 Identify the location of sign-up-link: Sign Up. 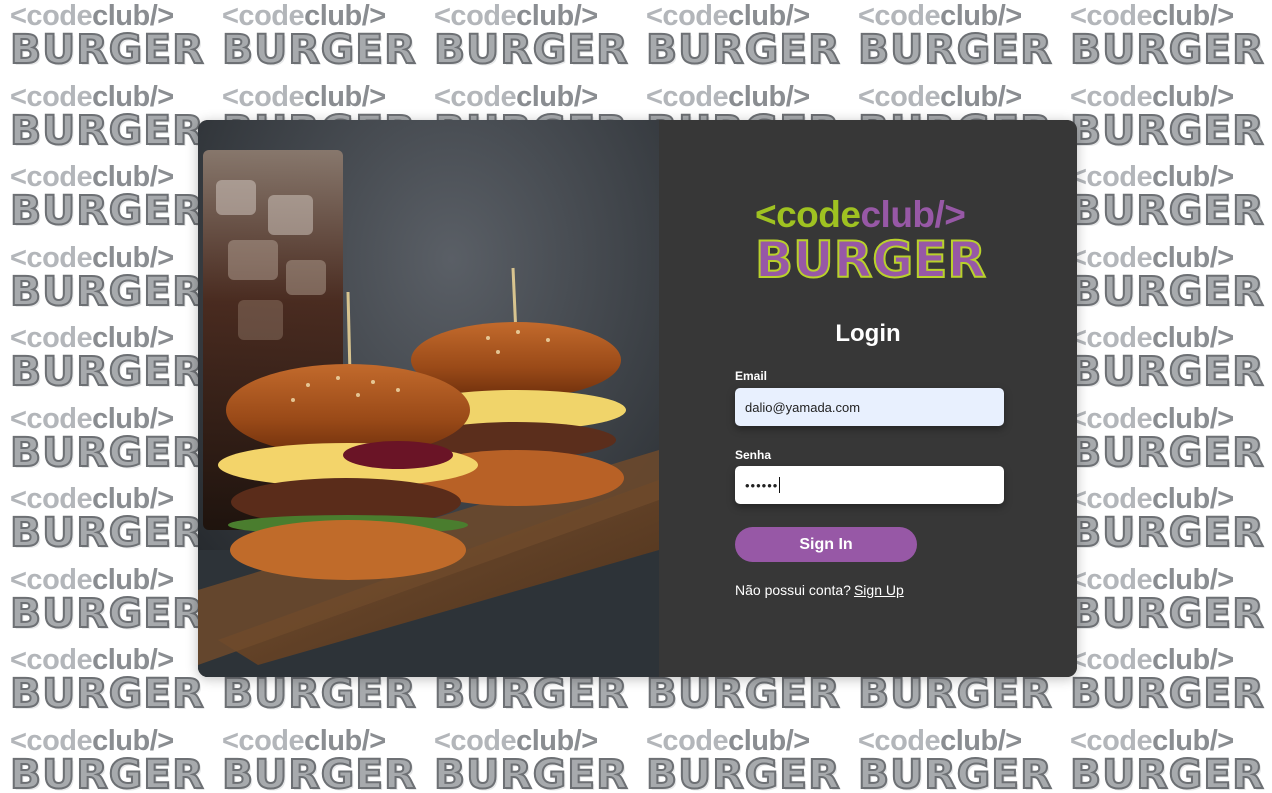
(879, 590).